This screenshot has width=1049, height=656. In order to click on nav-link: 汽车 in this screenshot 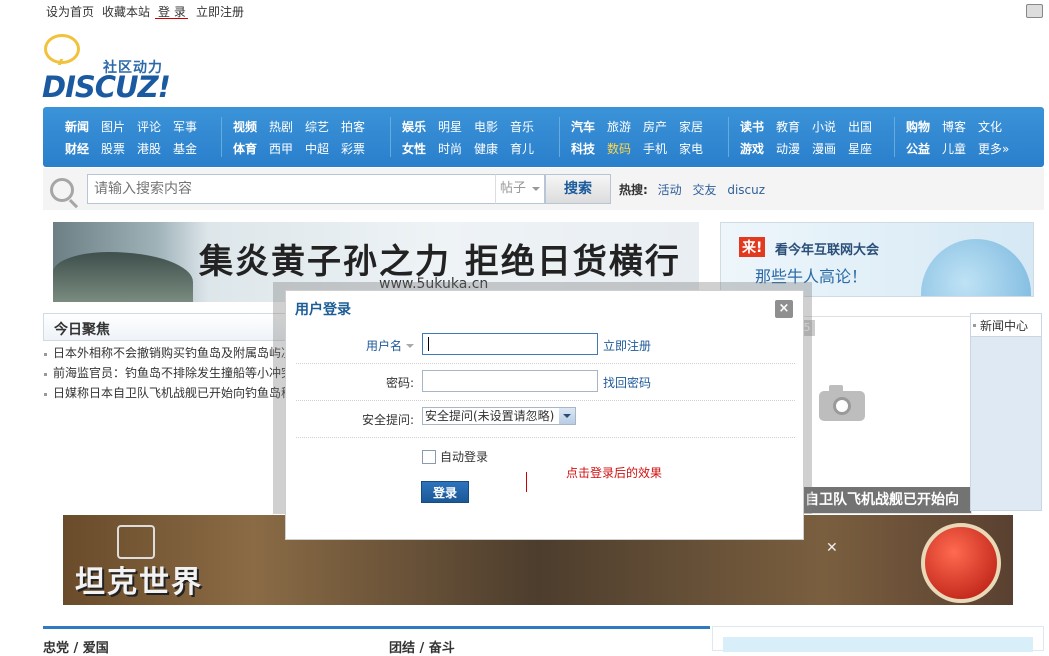, I will do `click(583, 126)`.